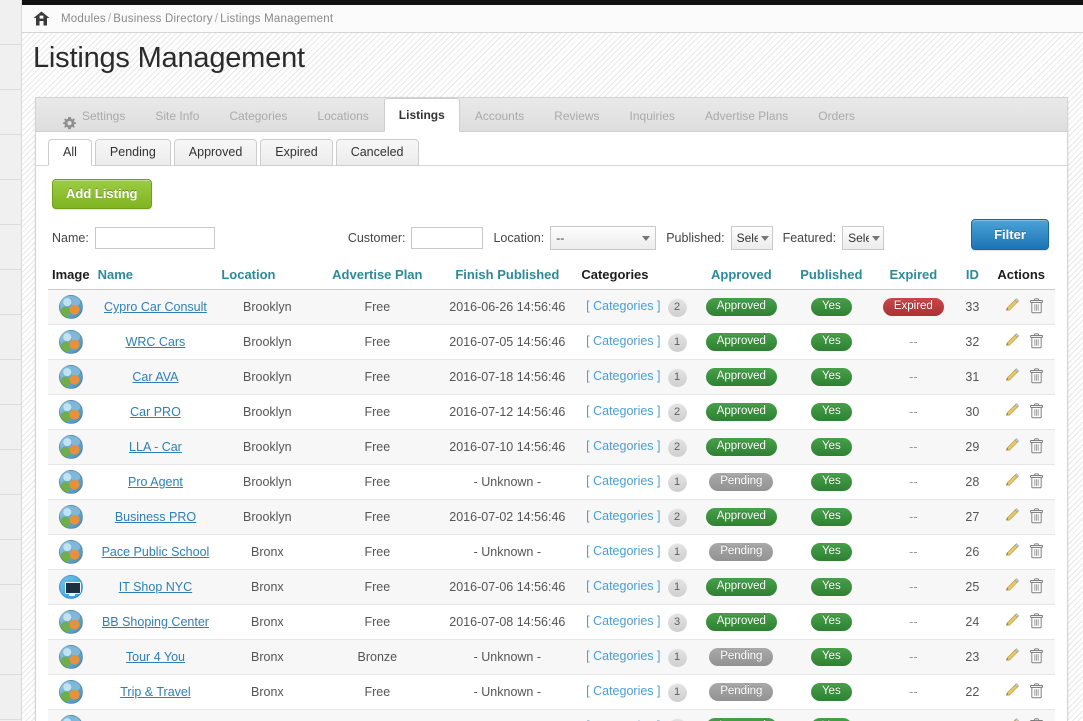 The width and height of the screenshot is (1083, 721). What do you see at coordinates (972, 278) in the screenshot?
I see `col-header-id: ID` at bounding box center [972, 278].